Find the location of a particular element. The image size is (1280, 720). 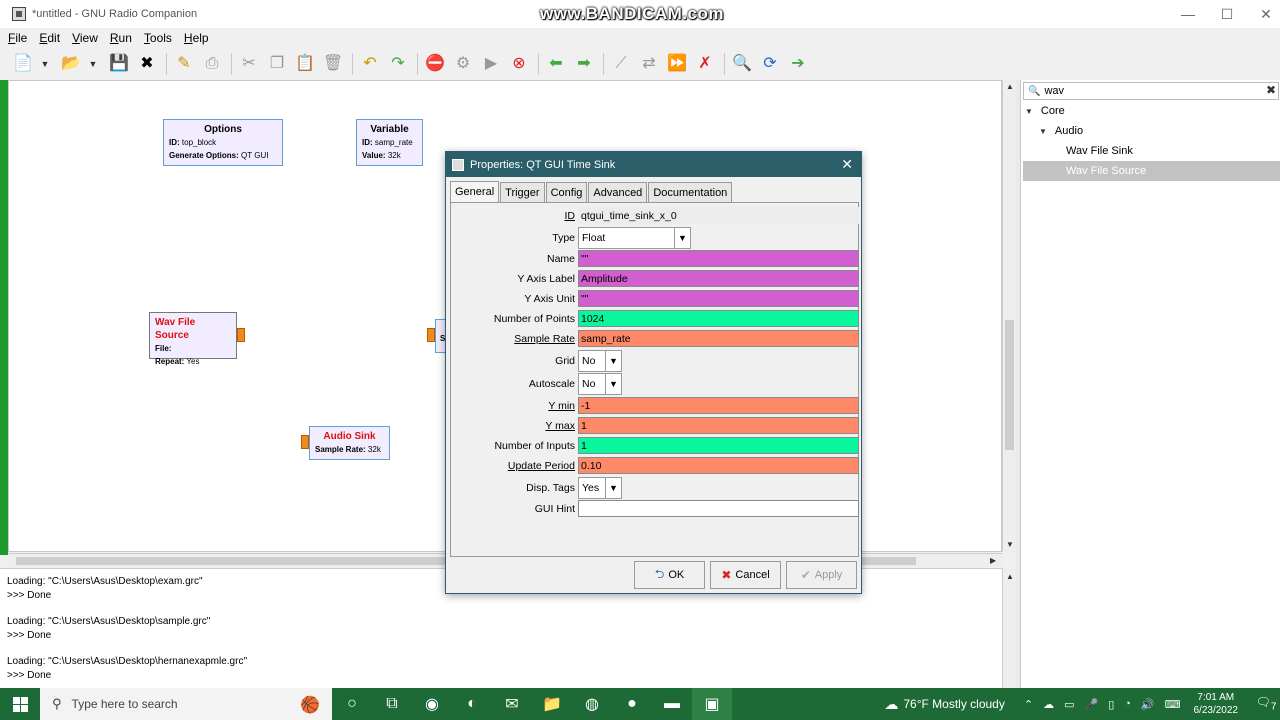

new-dropdown-icon: ▼ is located at coordinates (45, 64).